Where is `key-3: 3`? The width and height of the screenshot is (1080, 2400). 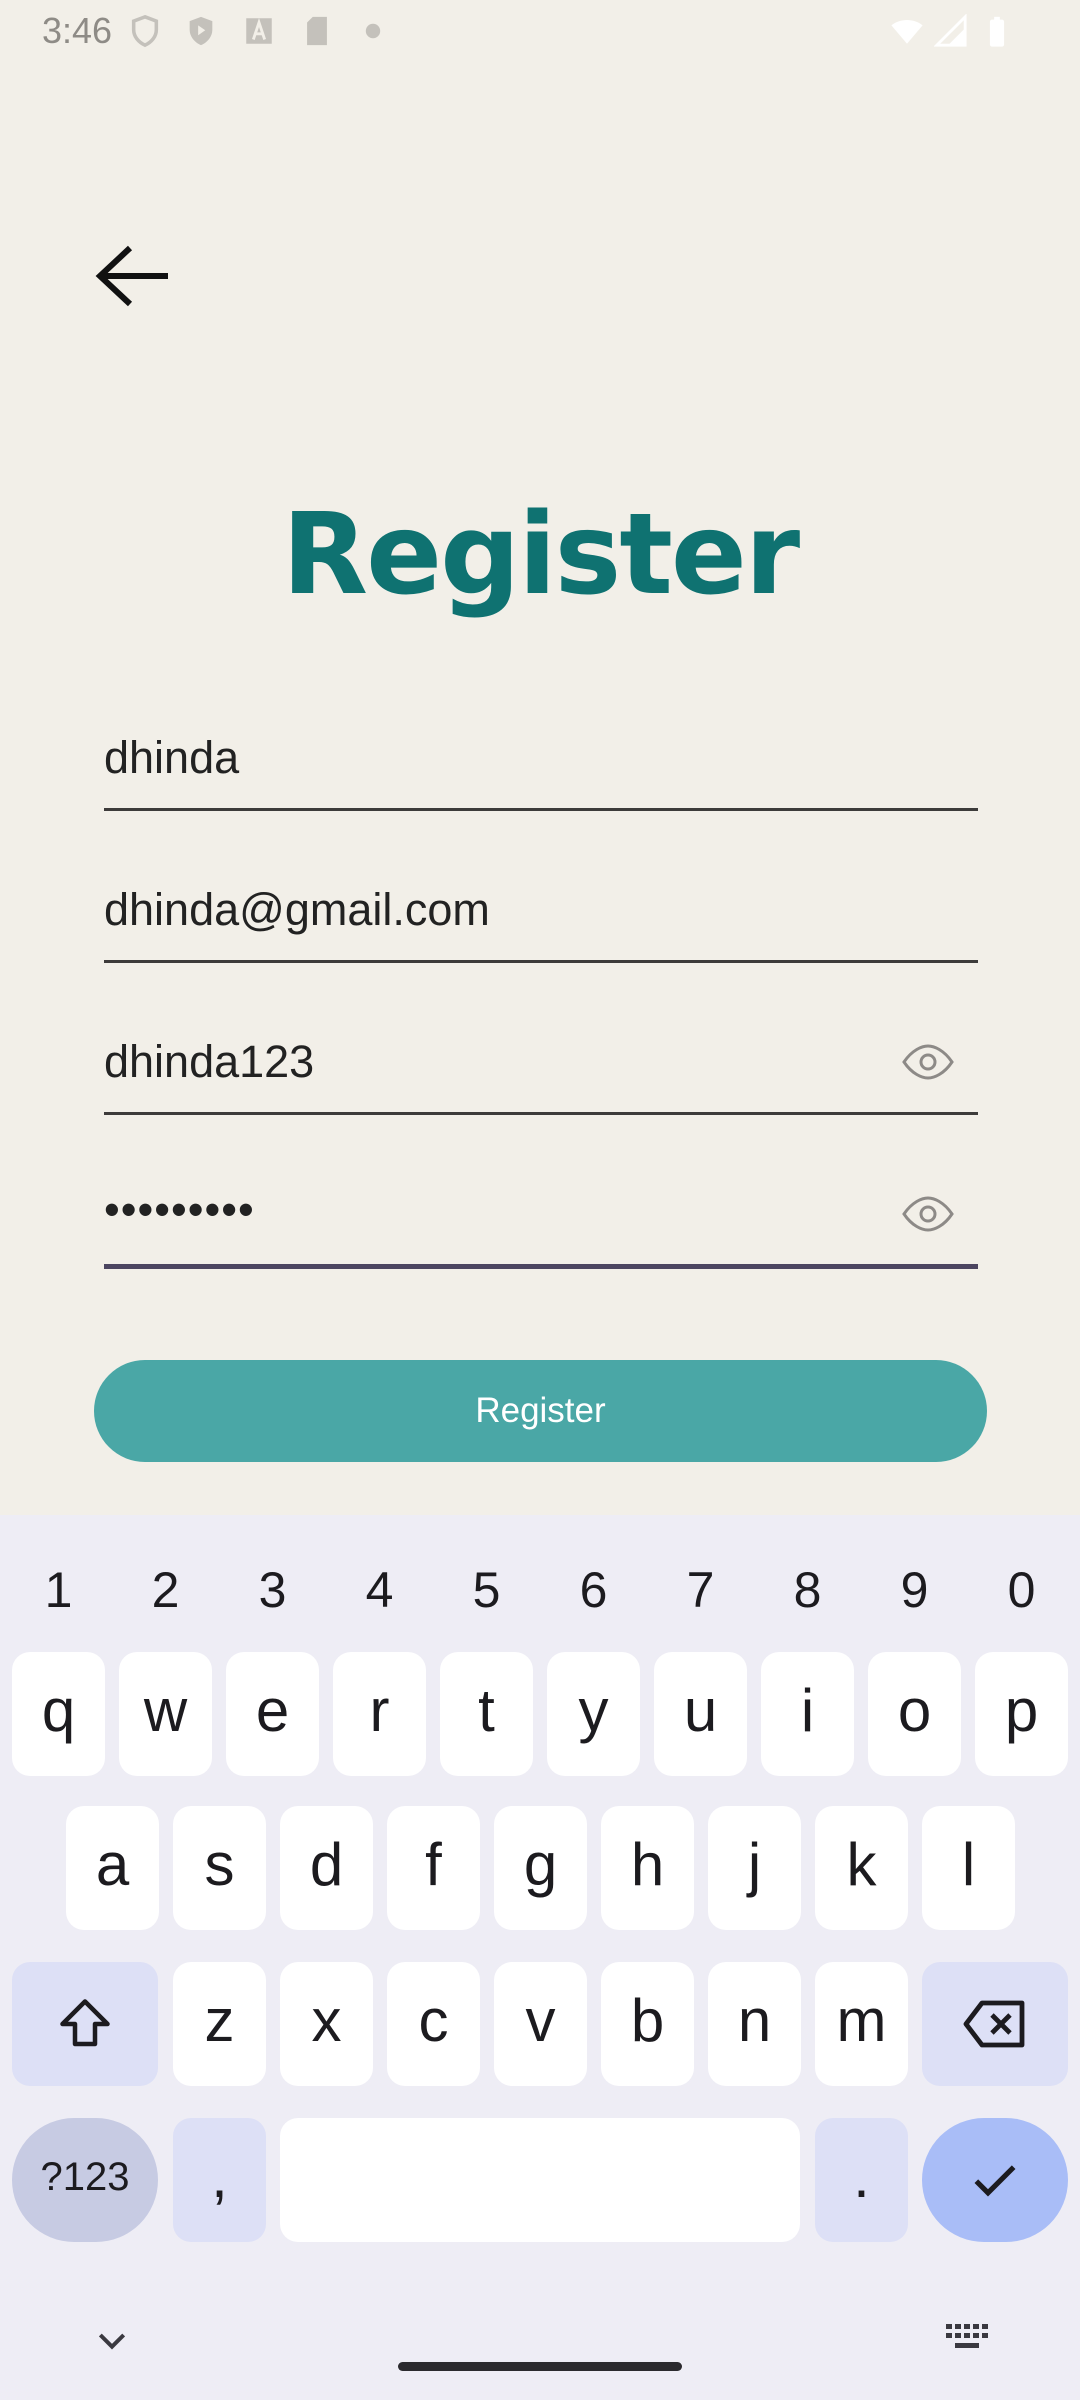
key-3: 3 is located at coordinates (272, 1590).